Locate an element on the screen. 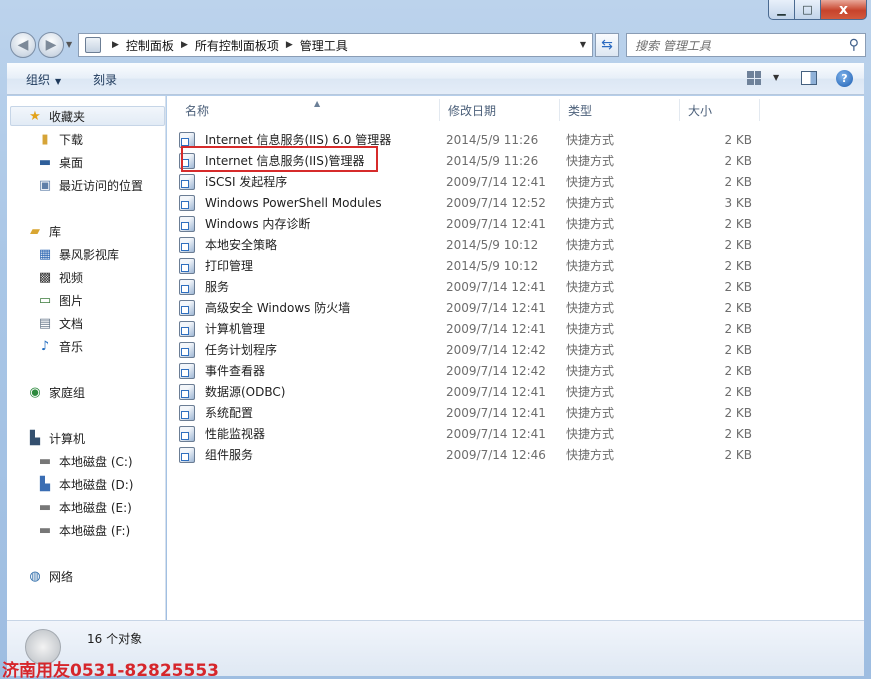 The height and width of the screenshot is (679, 871). view-dropdown-icon: ▼ is located at coordinates (776, 77).